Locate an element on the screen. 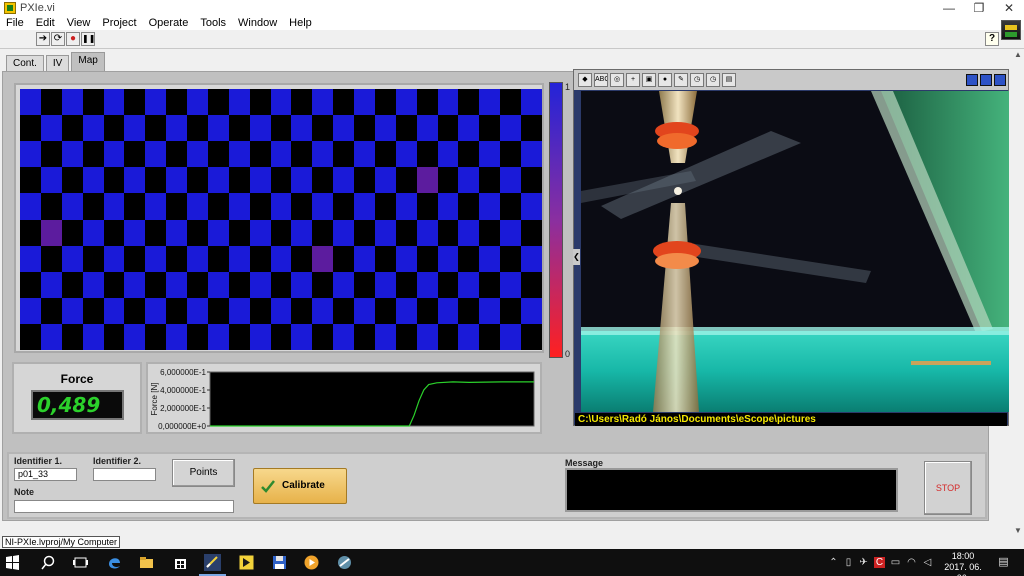 The width and height of the screenshot is (1024, 576). wifi-icon: ◠ is located at coordinates (911, 562).